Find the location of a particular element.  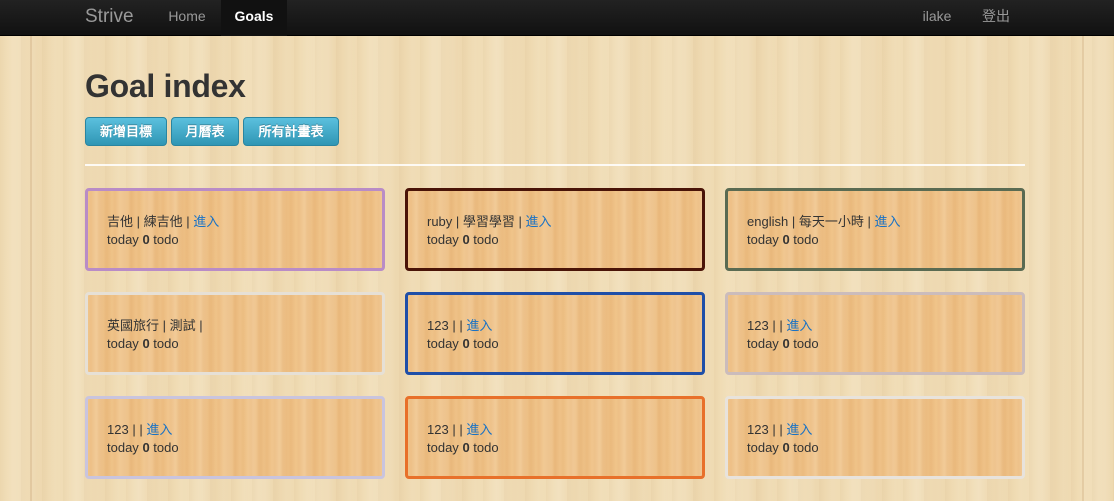

goal-title: 英國旅行 is located at coordinates (133, 325).